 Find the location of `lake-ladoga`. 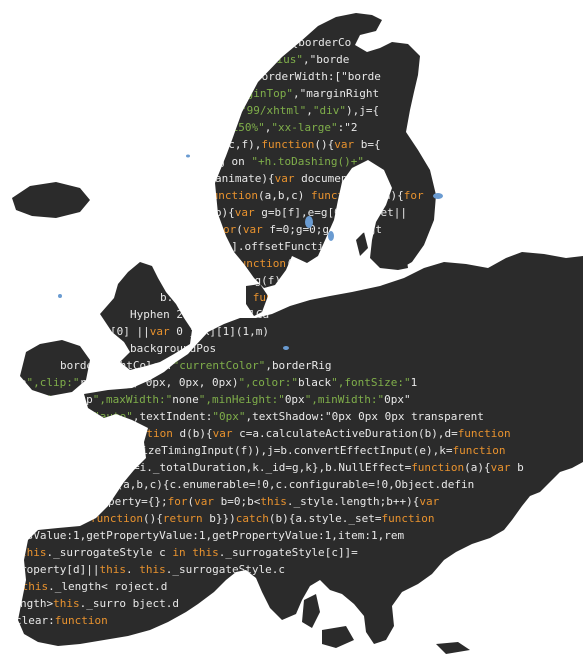

lake-ladoga is located at coordinates (438, 196).